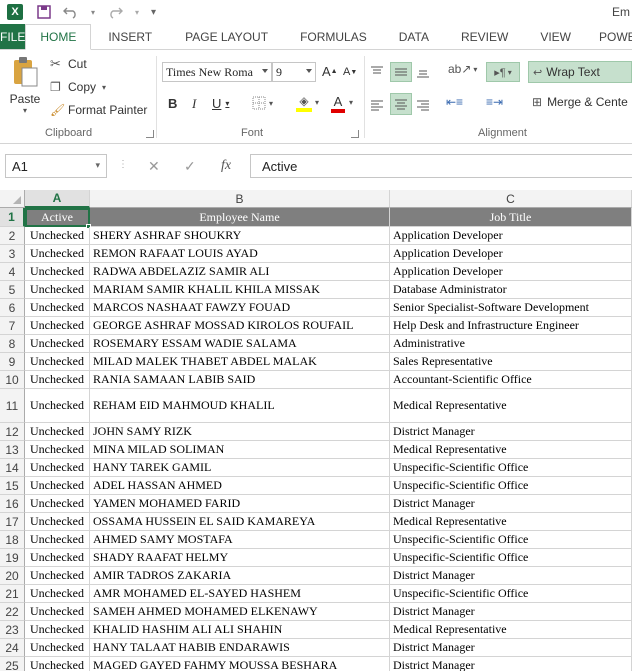 Image resolution: width=632 pixels, height=671 pixels. What do you see at coordinates (240, 290) in the screenshot?
I see `cell-employee-name: MARIAM SAMIR KHALIL KHILA MISSAK` at bounding box center [240, 290].